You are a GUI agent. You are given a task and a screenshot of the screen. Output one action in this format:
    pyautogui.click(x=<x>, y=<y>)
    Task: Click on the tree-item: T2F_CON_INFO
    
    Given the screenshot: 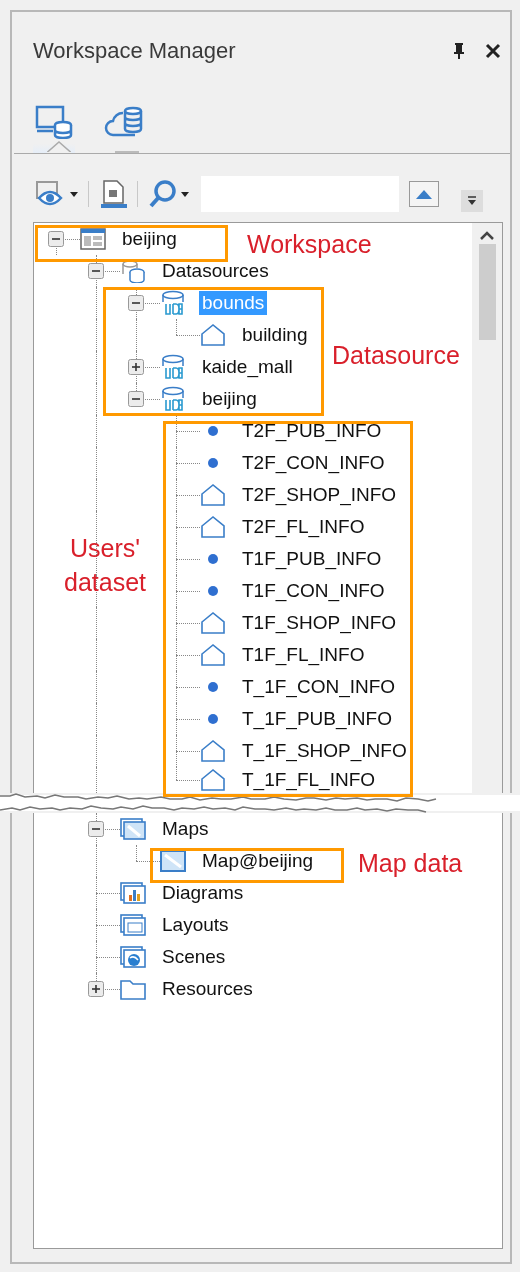 What is the action you would take?
    pyautogui.click(x=313, y=463)
    